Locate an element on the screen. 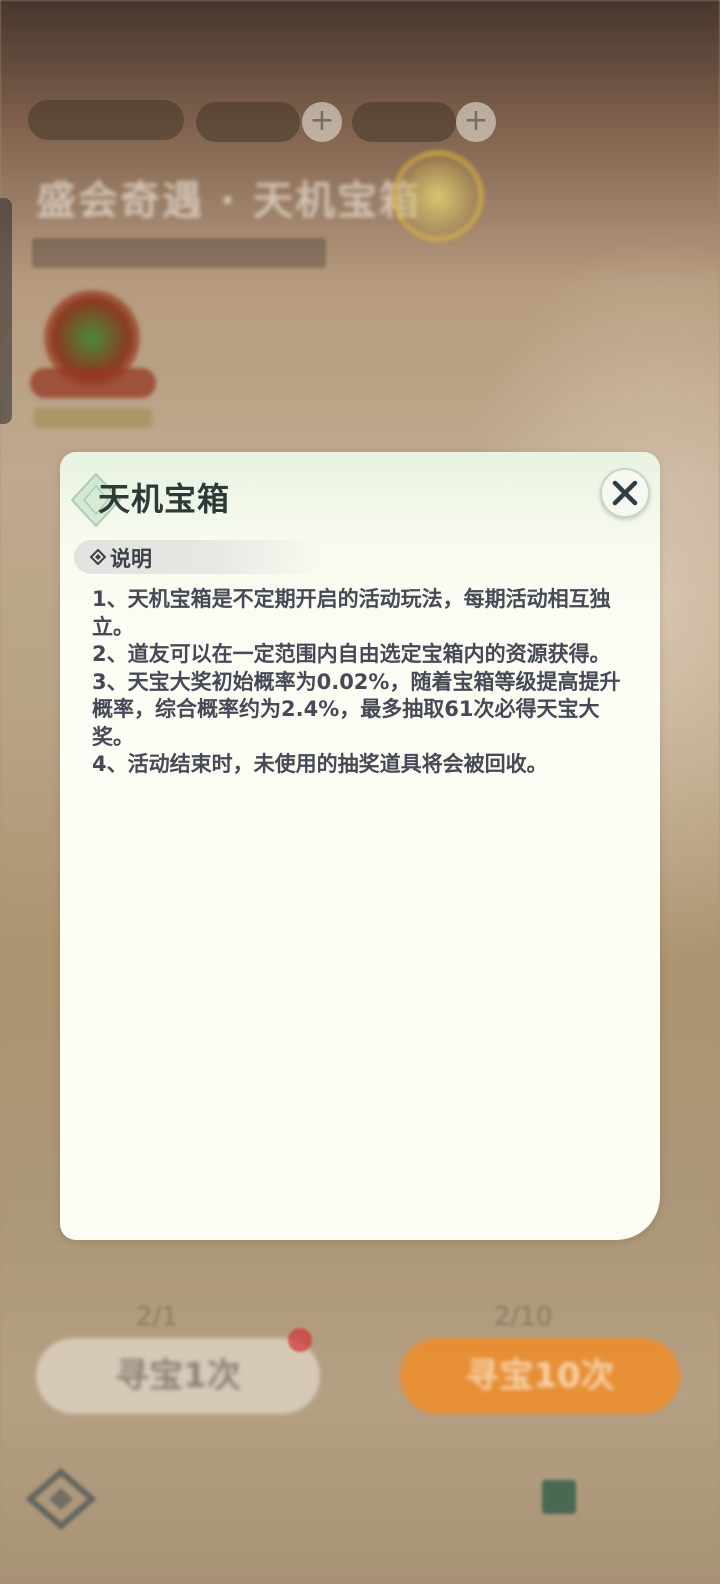  draw-one-cost: 2/1 is located at coordinates (157, 1317).